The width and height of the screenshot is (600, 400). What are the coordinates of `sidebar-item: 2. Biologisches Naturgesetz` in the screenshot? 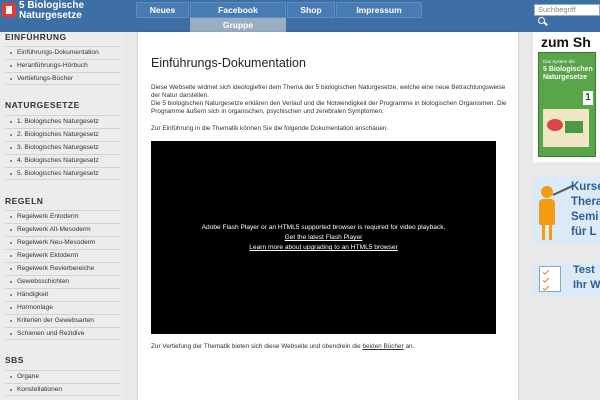 It's located at (62, 134).